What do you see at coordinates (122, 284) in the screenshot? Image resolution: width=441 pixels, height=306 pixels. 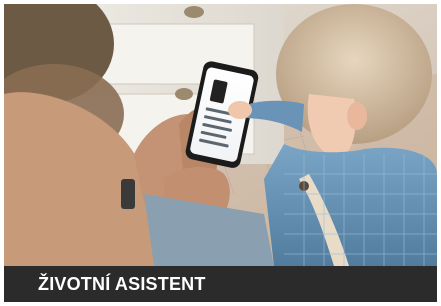 I see `caption-title: ŽIVOTNÍ ASISTENT` at bounding box center [122, 284].